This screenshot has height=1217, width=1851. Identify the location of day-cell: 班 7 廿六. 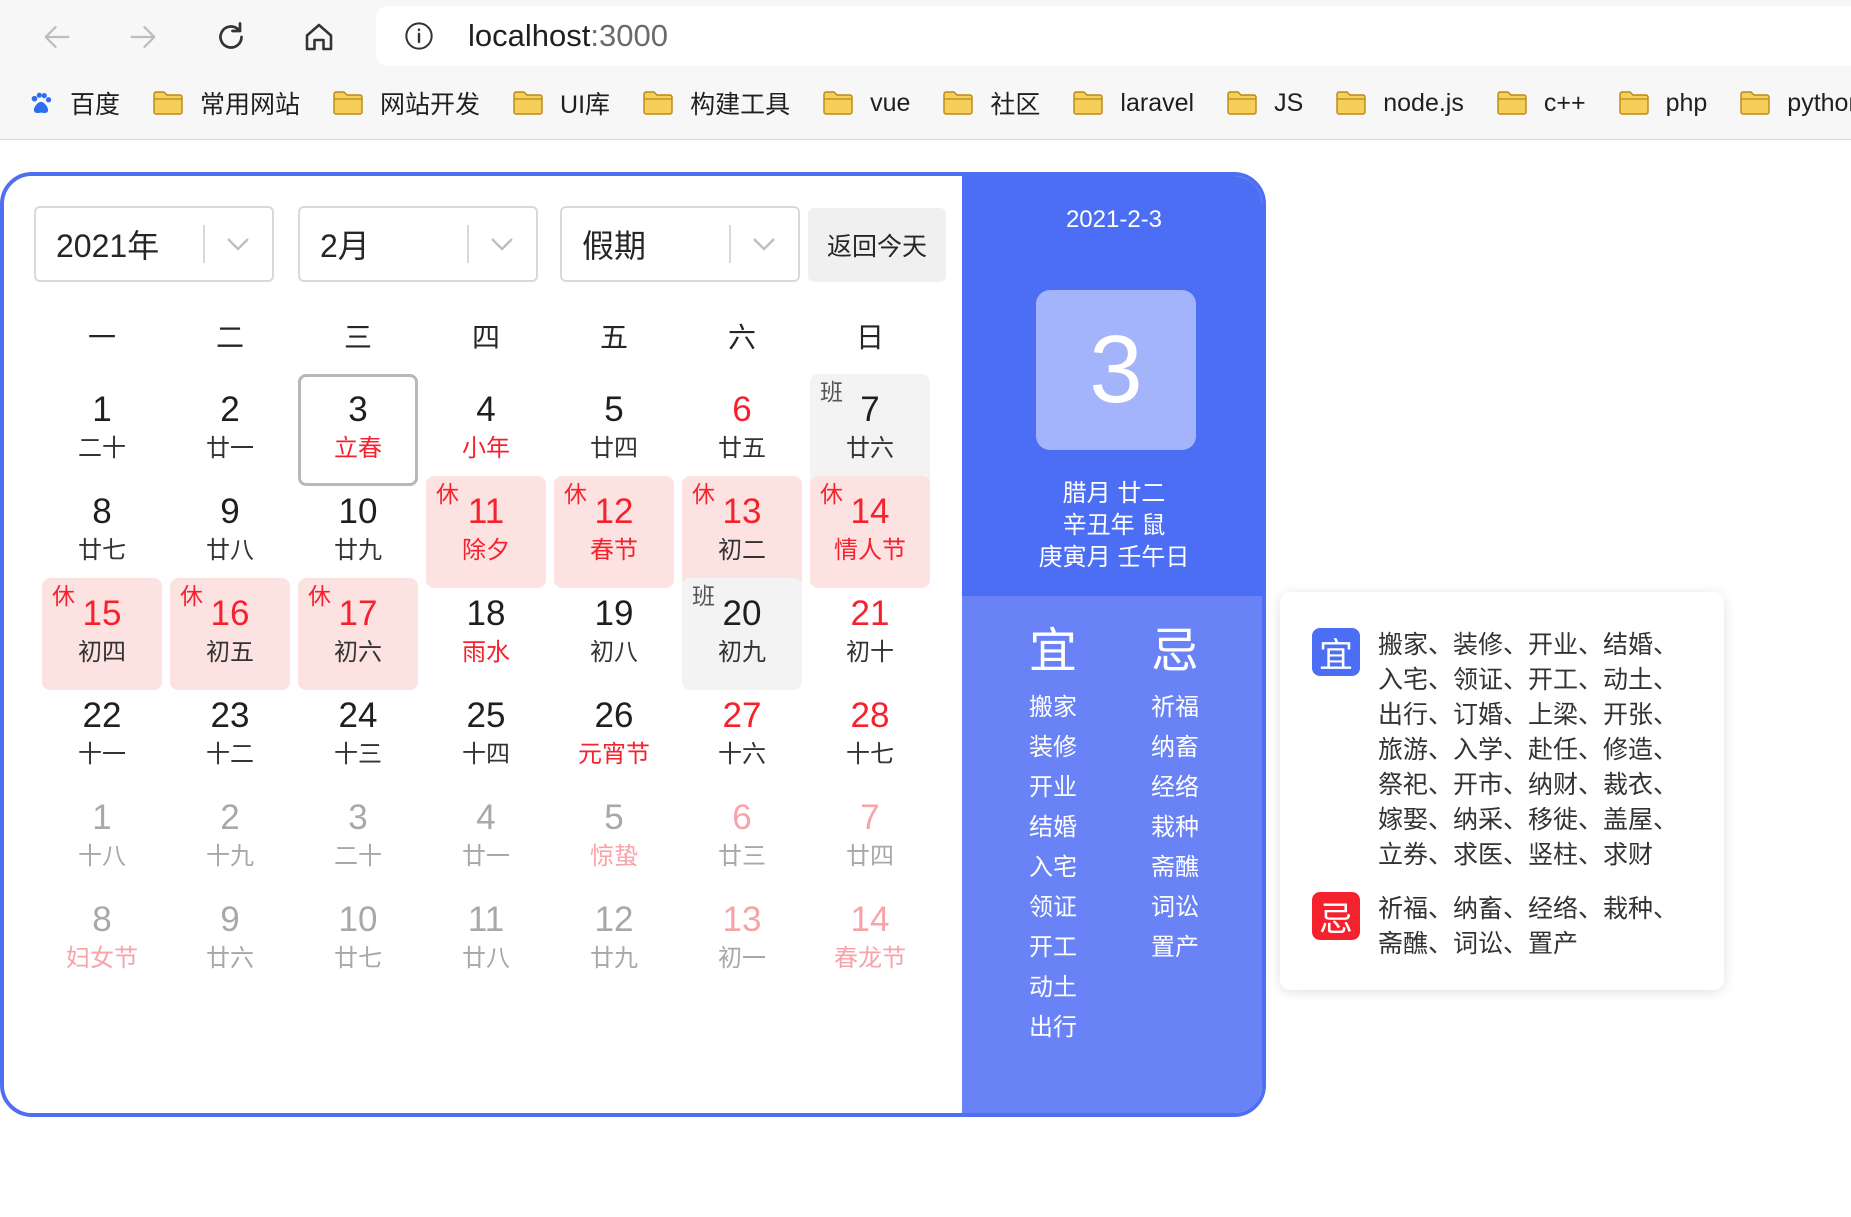
(870, 430).